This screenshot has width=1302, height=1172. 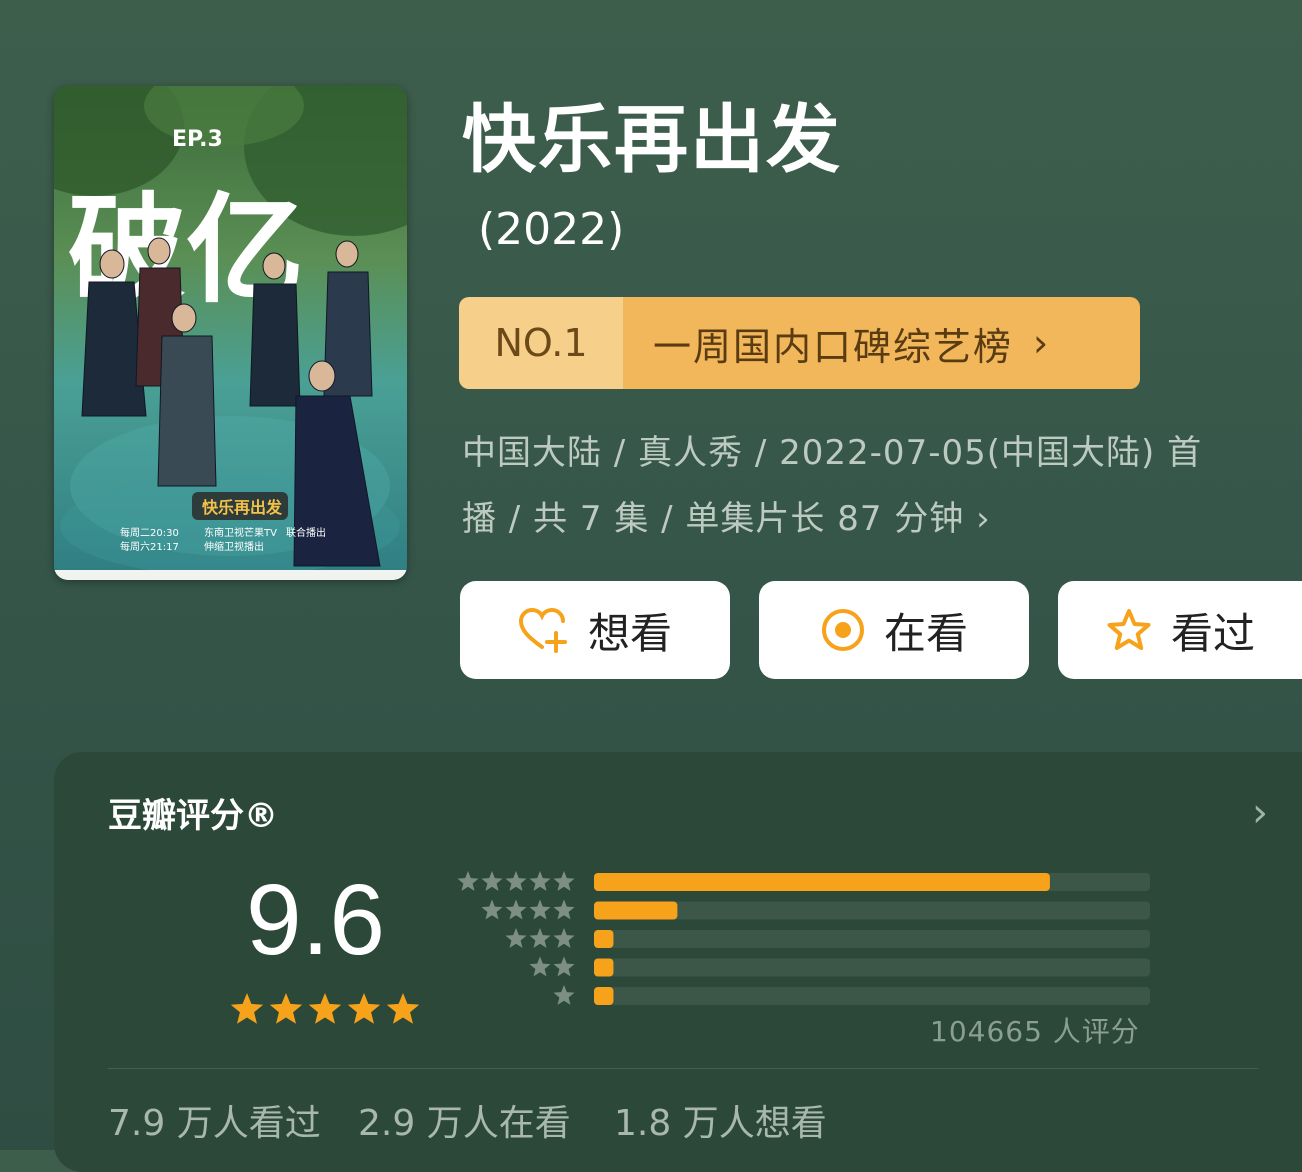 I want to click on ranking-badge: NO.1 一周国内口碑综艺榜 ›, so click(x=799, y=343).